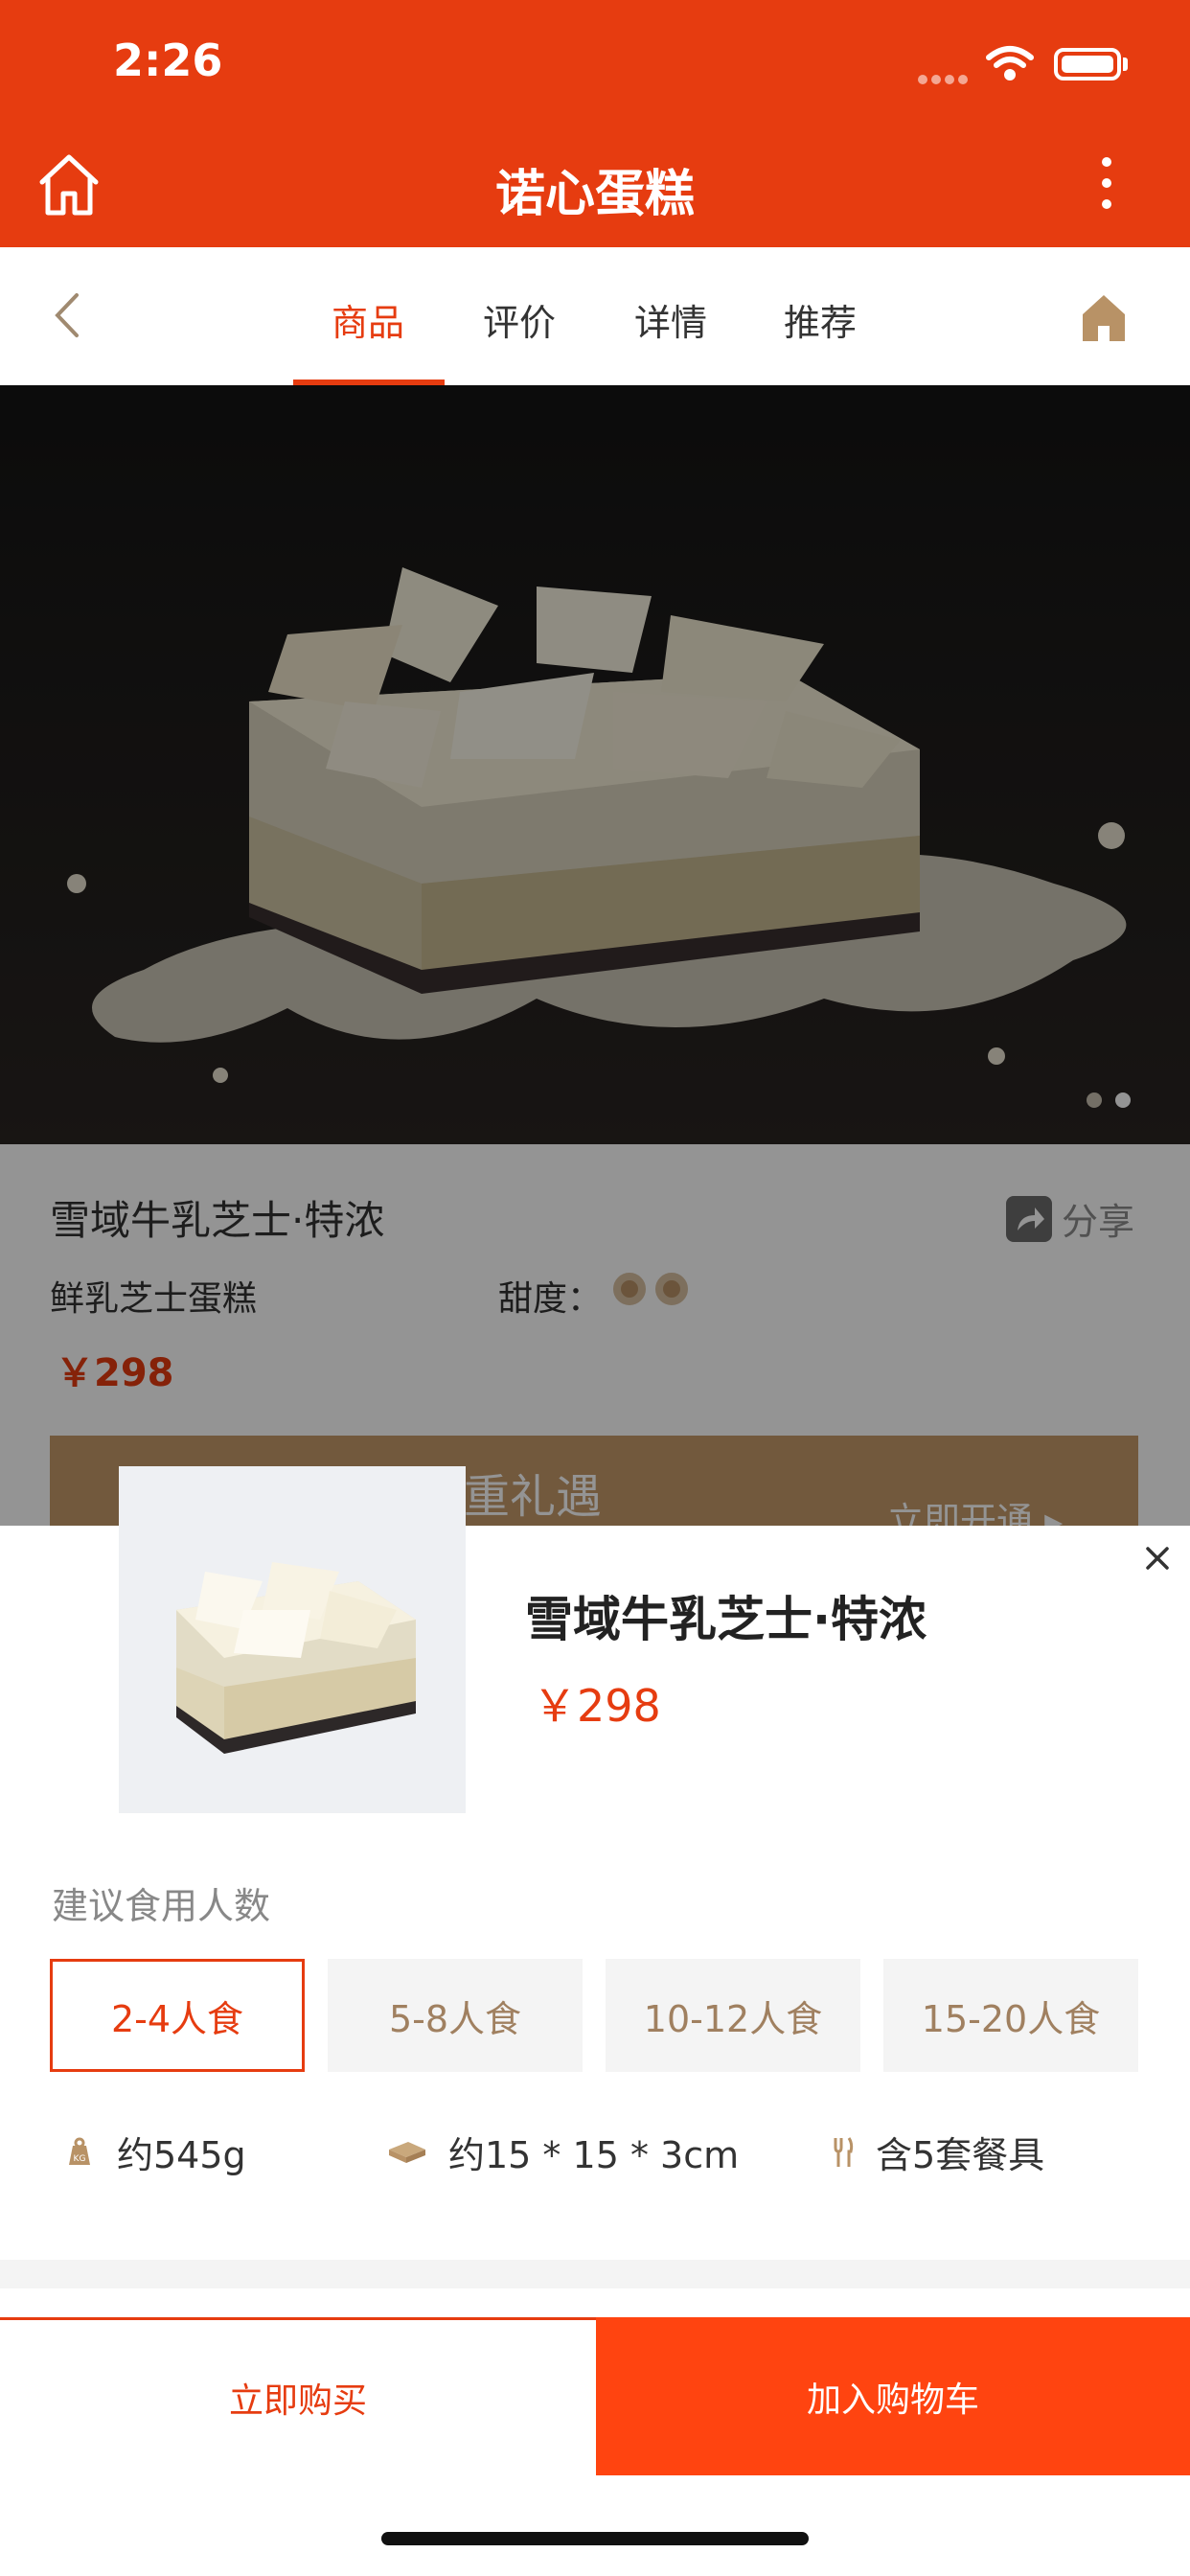 The width and height of the screenshot is (1190, 2576). What do you see at coordinates (182, 2155) in the screenshot?
I see `weight-value: 约545g` at bounding box center [182, 2155].